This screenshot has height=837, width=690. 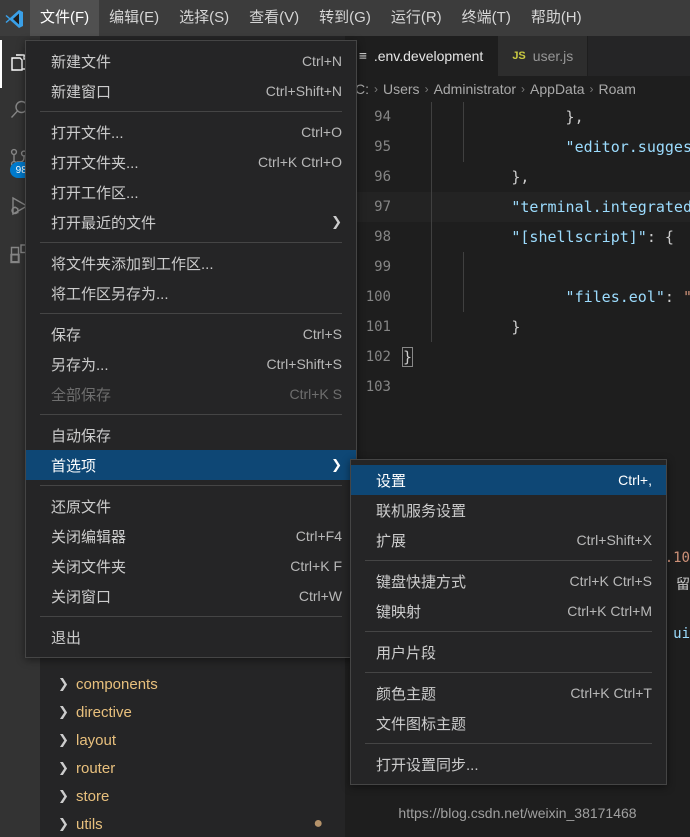 What do you see at coordinates (391, 481) in the screenshot?
I see `menu-item-label: 设置` at bounding box center [391, 481].